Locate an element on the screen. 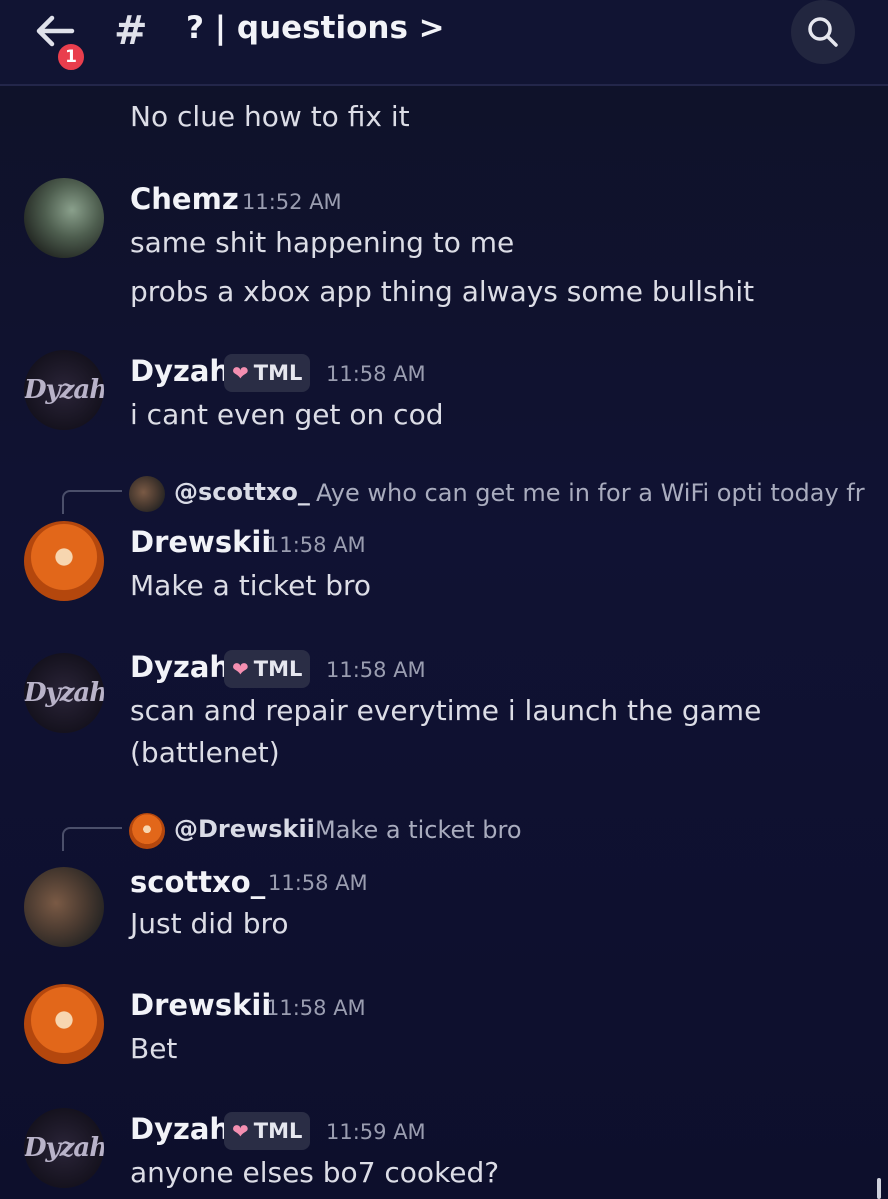  author-name: Chemz is located at coordinates (184, 199).